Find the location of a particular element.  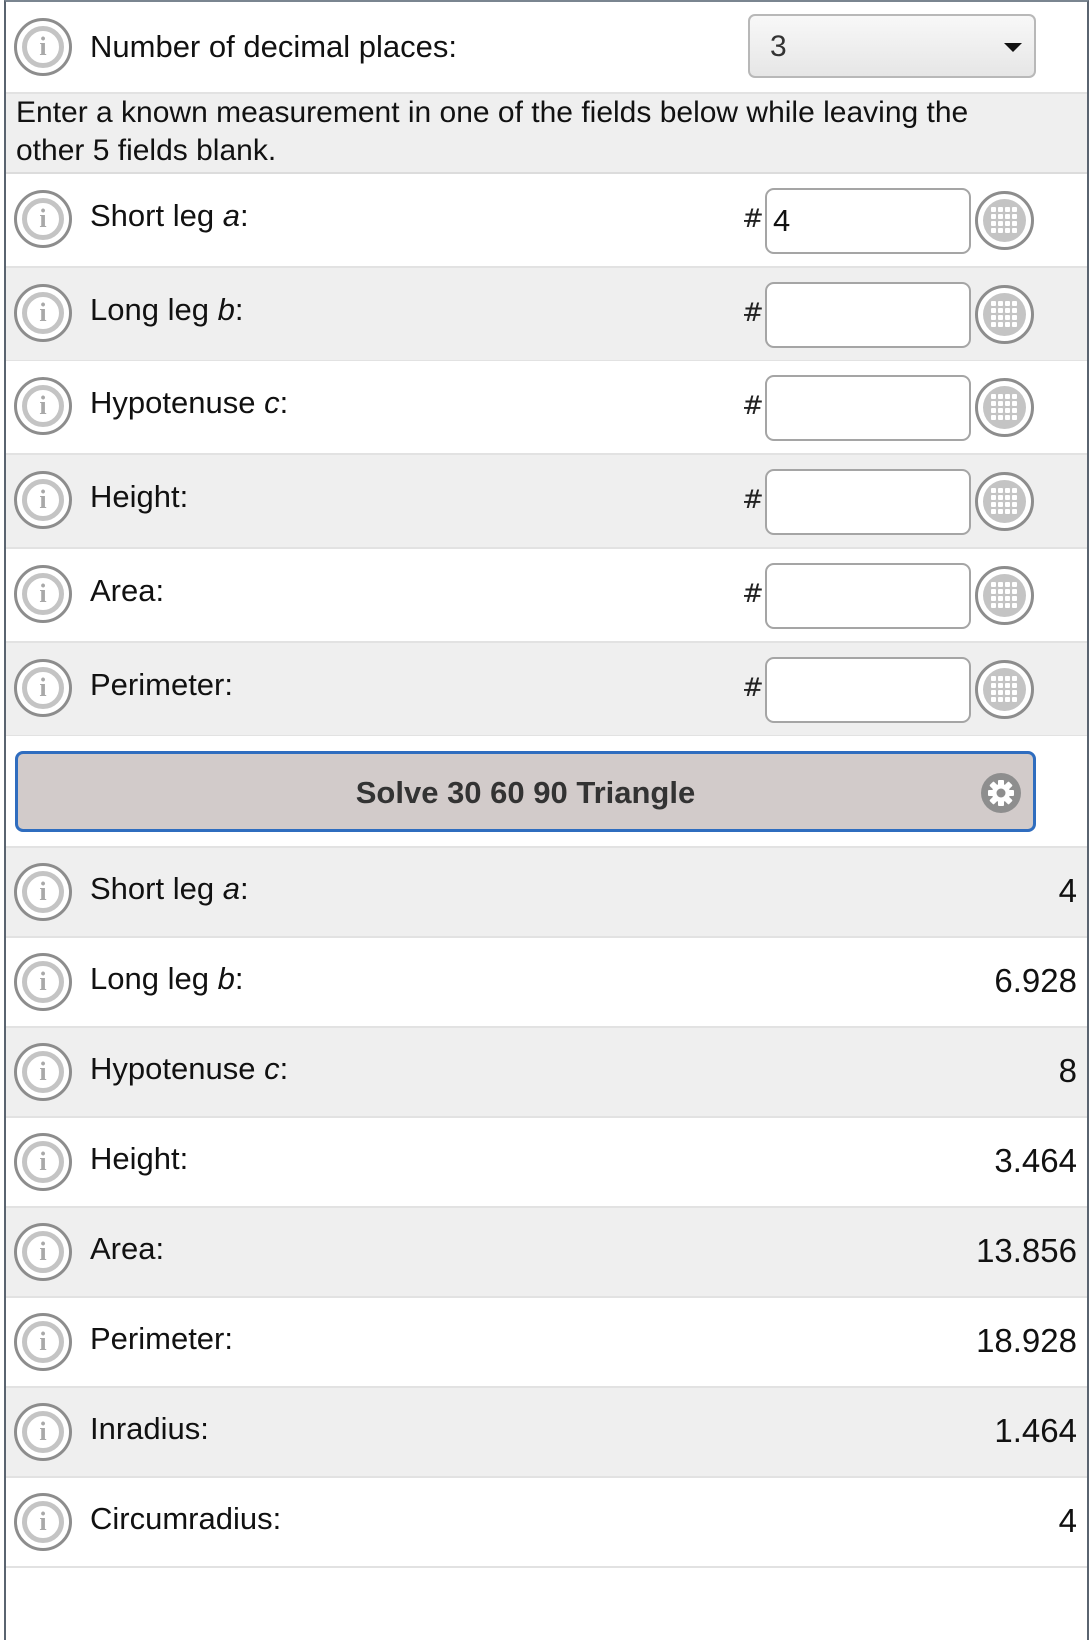

decimal-places-select: 3 is located at coordinates (892, 46).